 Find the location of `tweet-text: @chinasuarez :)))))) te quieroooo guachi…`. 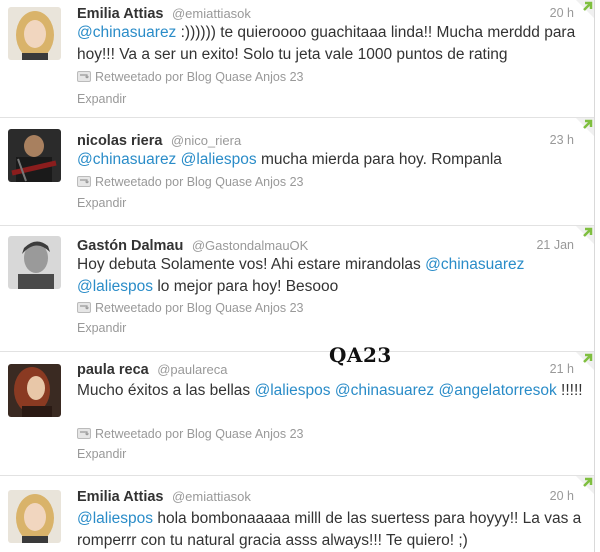

tweet-text: @chinasuarez :)))))) te quieroooo guachi… is located at coordinates (333, 44).